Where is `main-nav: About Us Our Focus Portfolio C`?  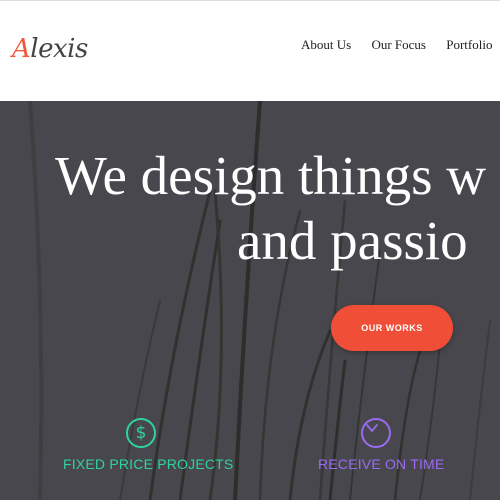
main-nav: About Us Our Focus Portfolio C is located at coordinates (400, 45).